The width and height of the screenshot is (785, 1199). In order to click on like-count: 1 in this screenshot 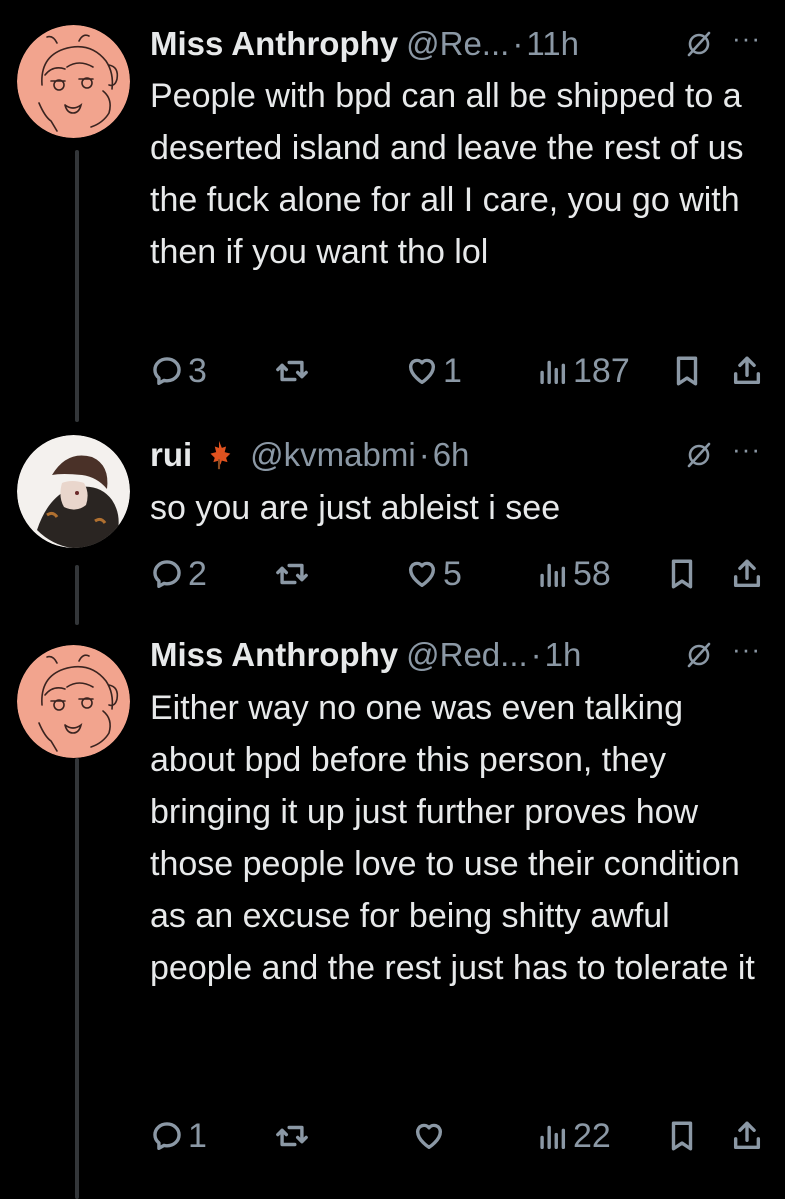, I will do `click(452, 370)`.